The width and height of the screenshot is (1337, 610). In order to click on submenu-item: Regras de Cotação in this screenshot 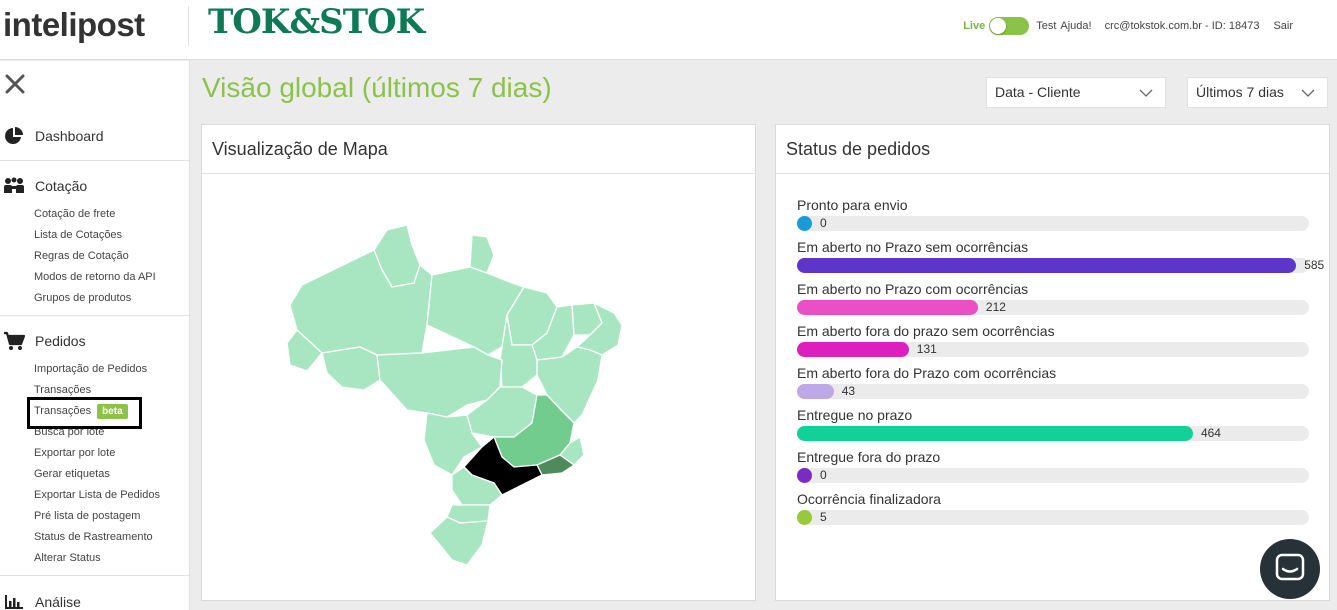, I will do `click(112, 256)`.